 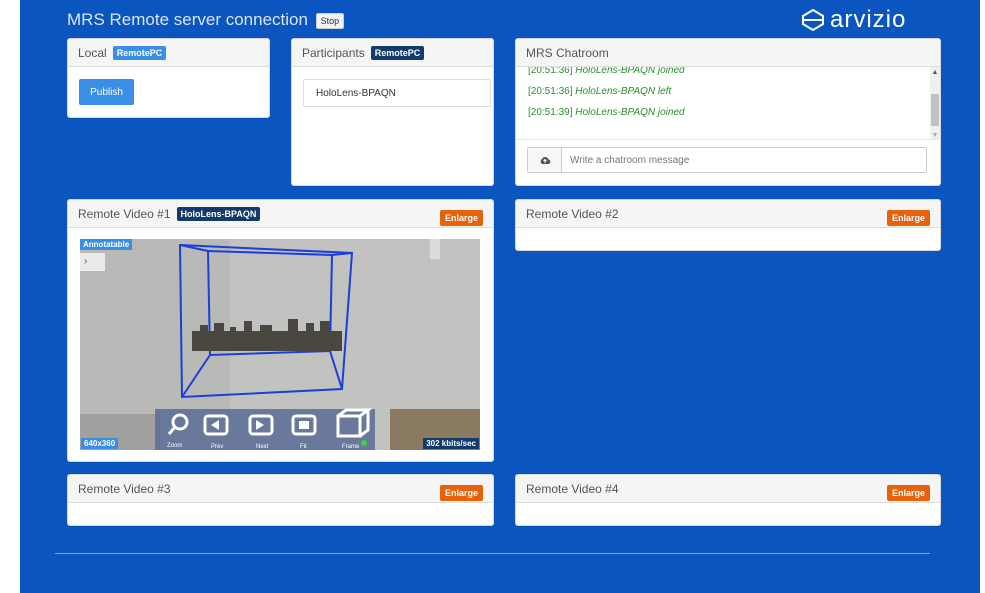 I want to click on remote-video-3-header: Remote Video #3 Enlarge, so click(x=280, y=489).